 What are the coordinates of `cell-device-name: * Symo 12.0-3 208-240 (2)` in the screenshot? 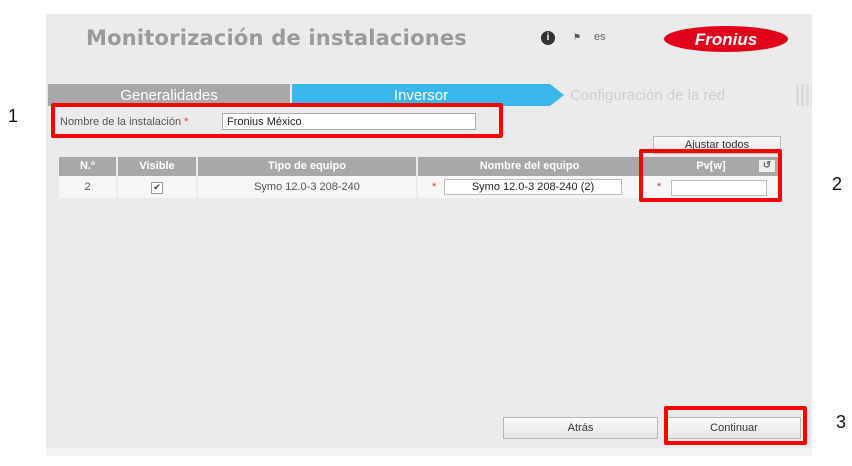 It's located at (529, 187).